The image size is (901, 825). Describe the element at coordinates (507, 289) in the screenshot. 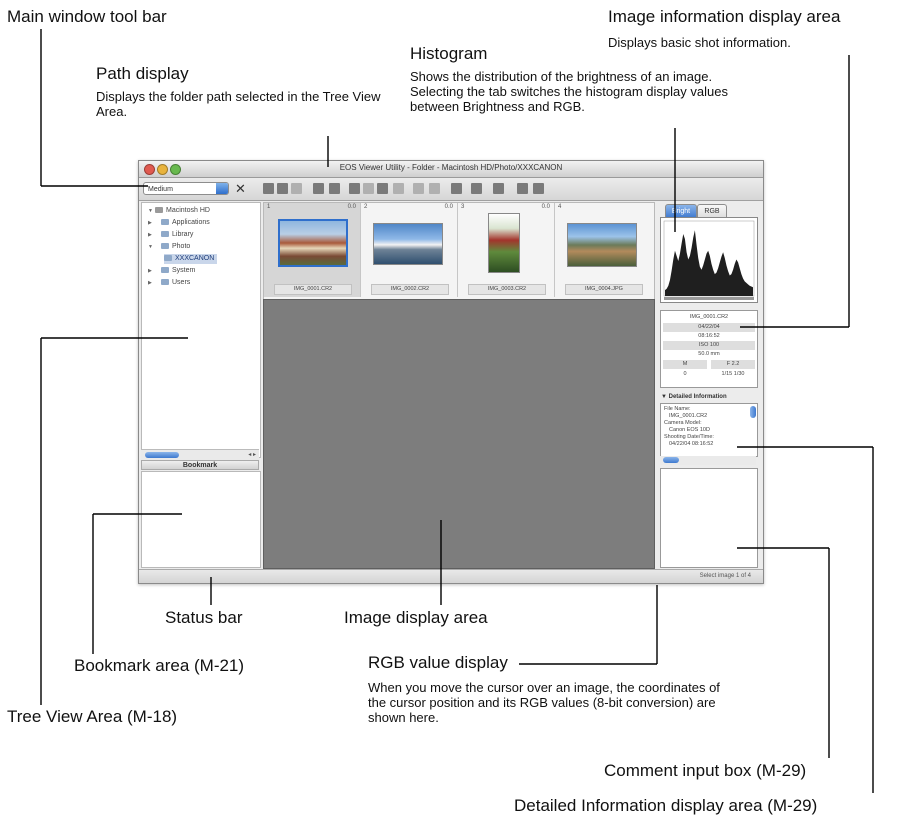

I see `thumbnail-caption: IMG_0003.CR2` at that location.